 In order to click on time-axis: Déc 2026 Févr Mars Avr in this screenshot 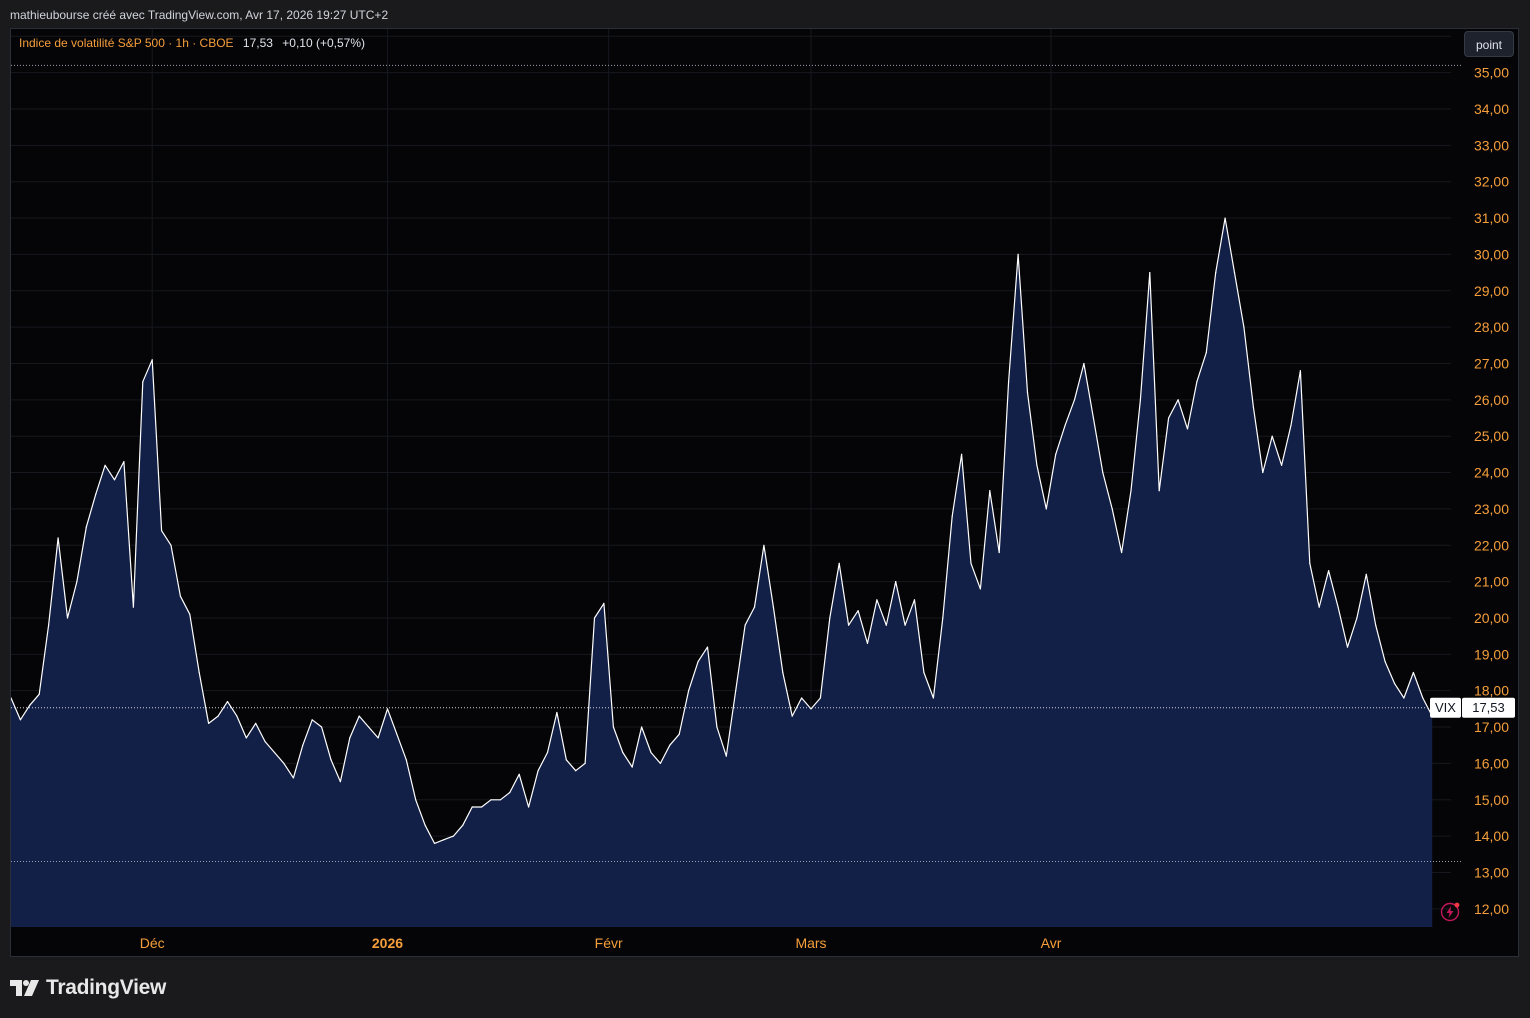, I will do `click(601, 943)`.